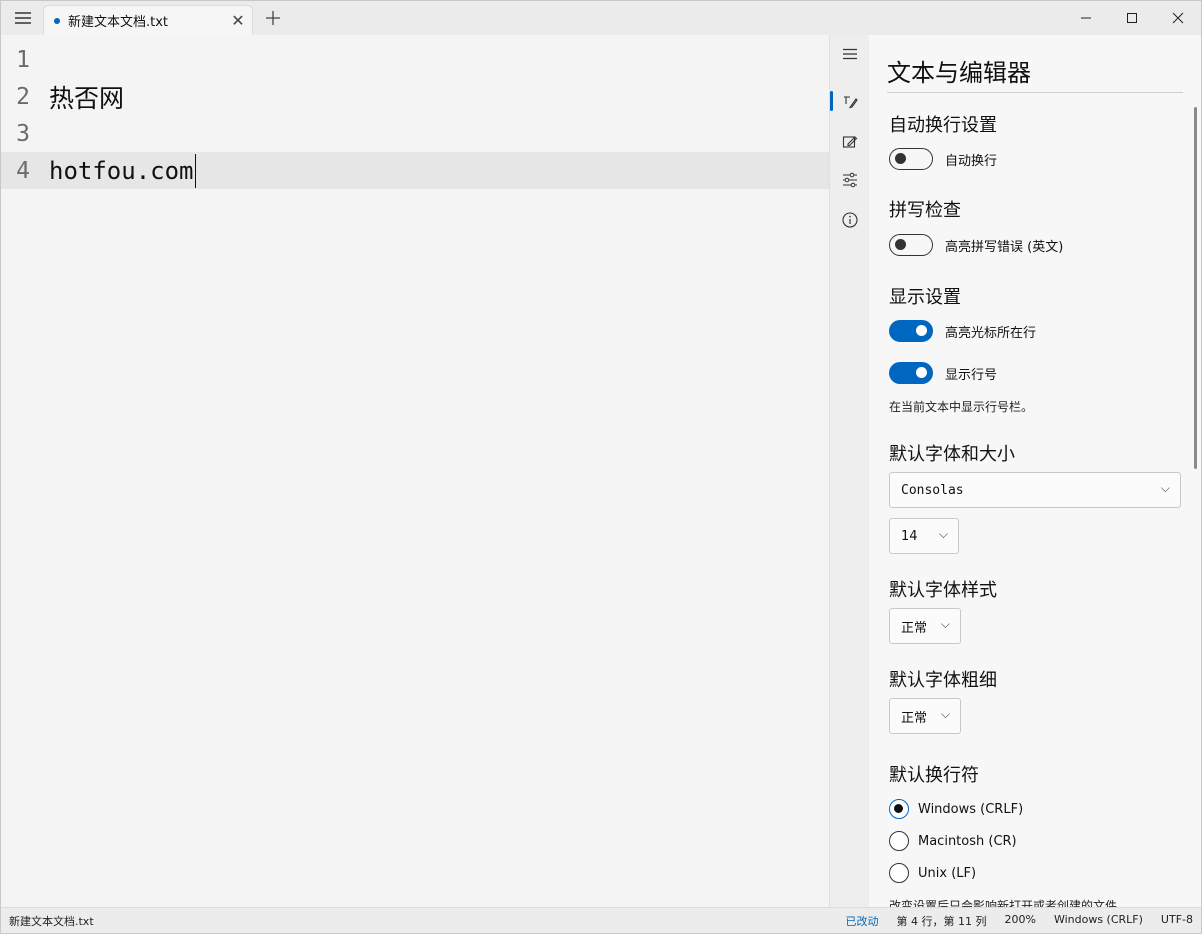 This screenshot has width=1202, height=934. I want to click on eol-option-label: Windows (CRLF), so click(971, 809).